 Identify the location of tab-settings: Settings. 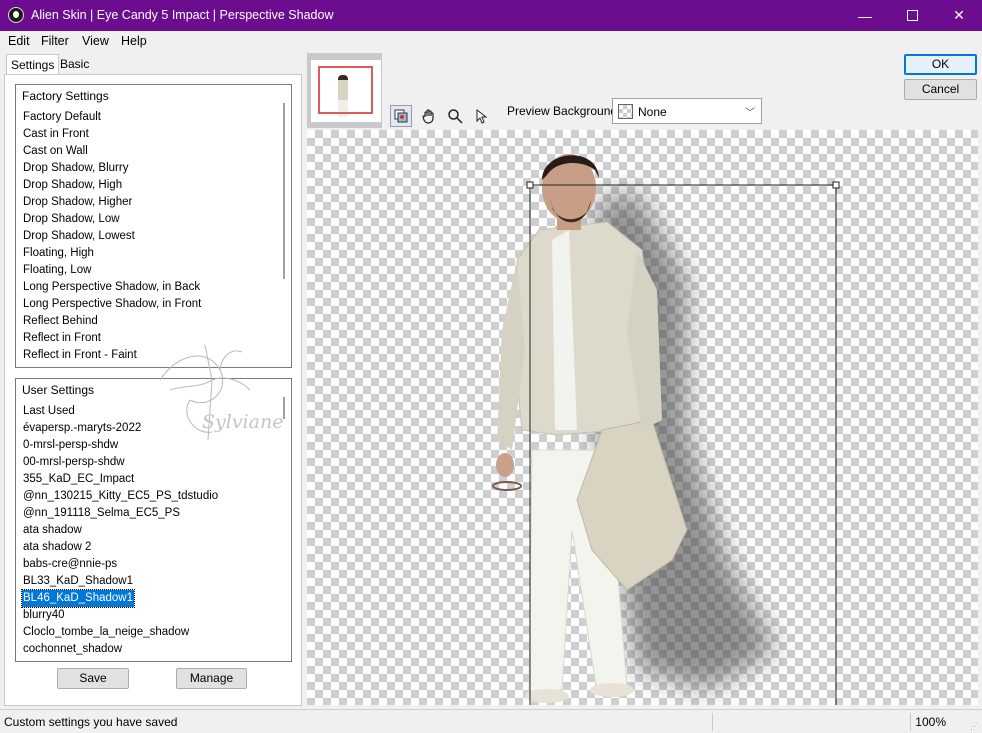
(33, 64).